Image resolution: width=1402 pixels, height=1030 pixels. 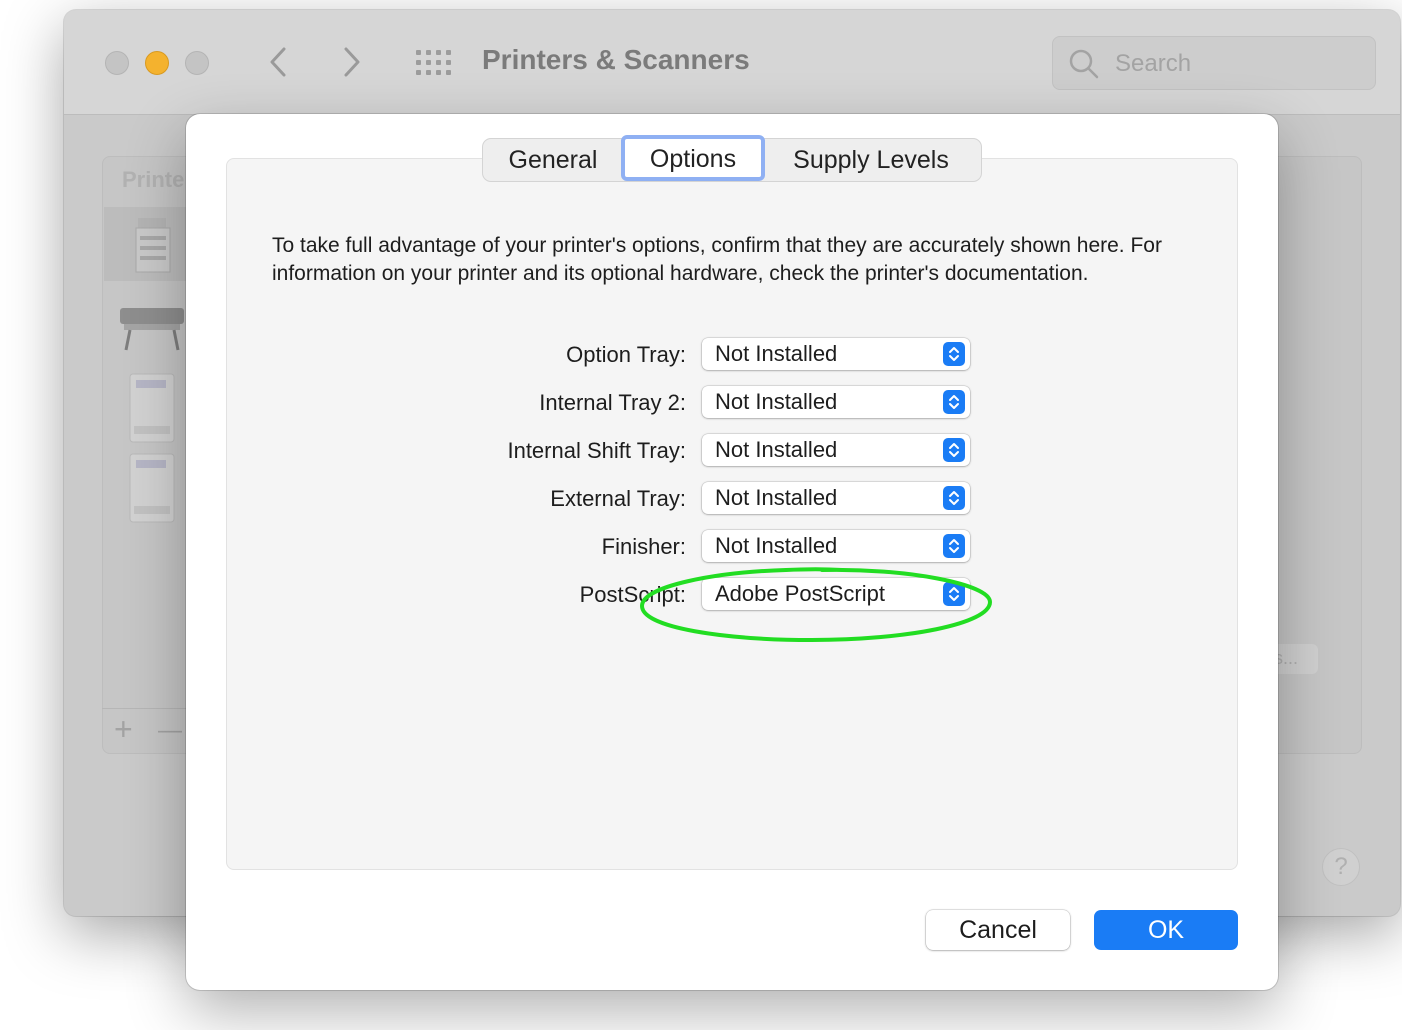 What do you see at coordinates (626, 354) in the screenshot?
I see `option-label: Option Tray:` at bounding box center [626, 354].